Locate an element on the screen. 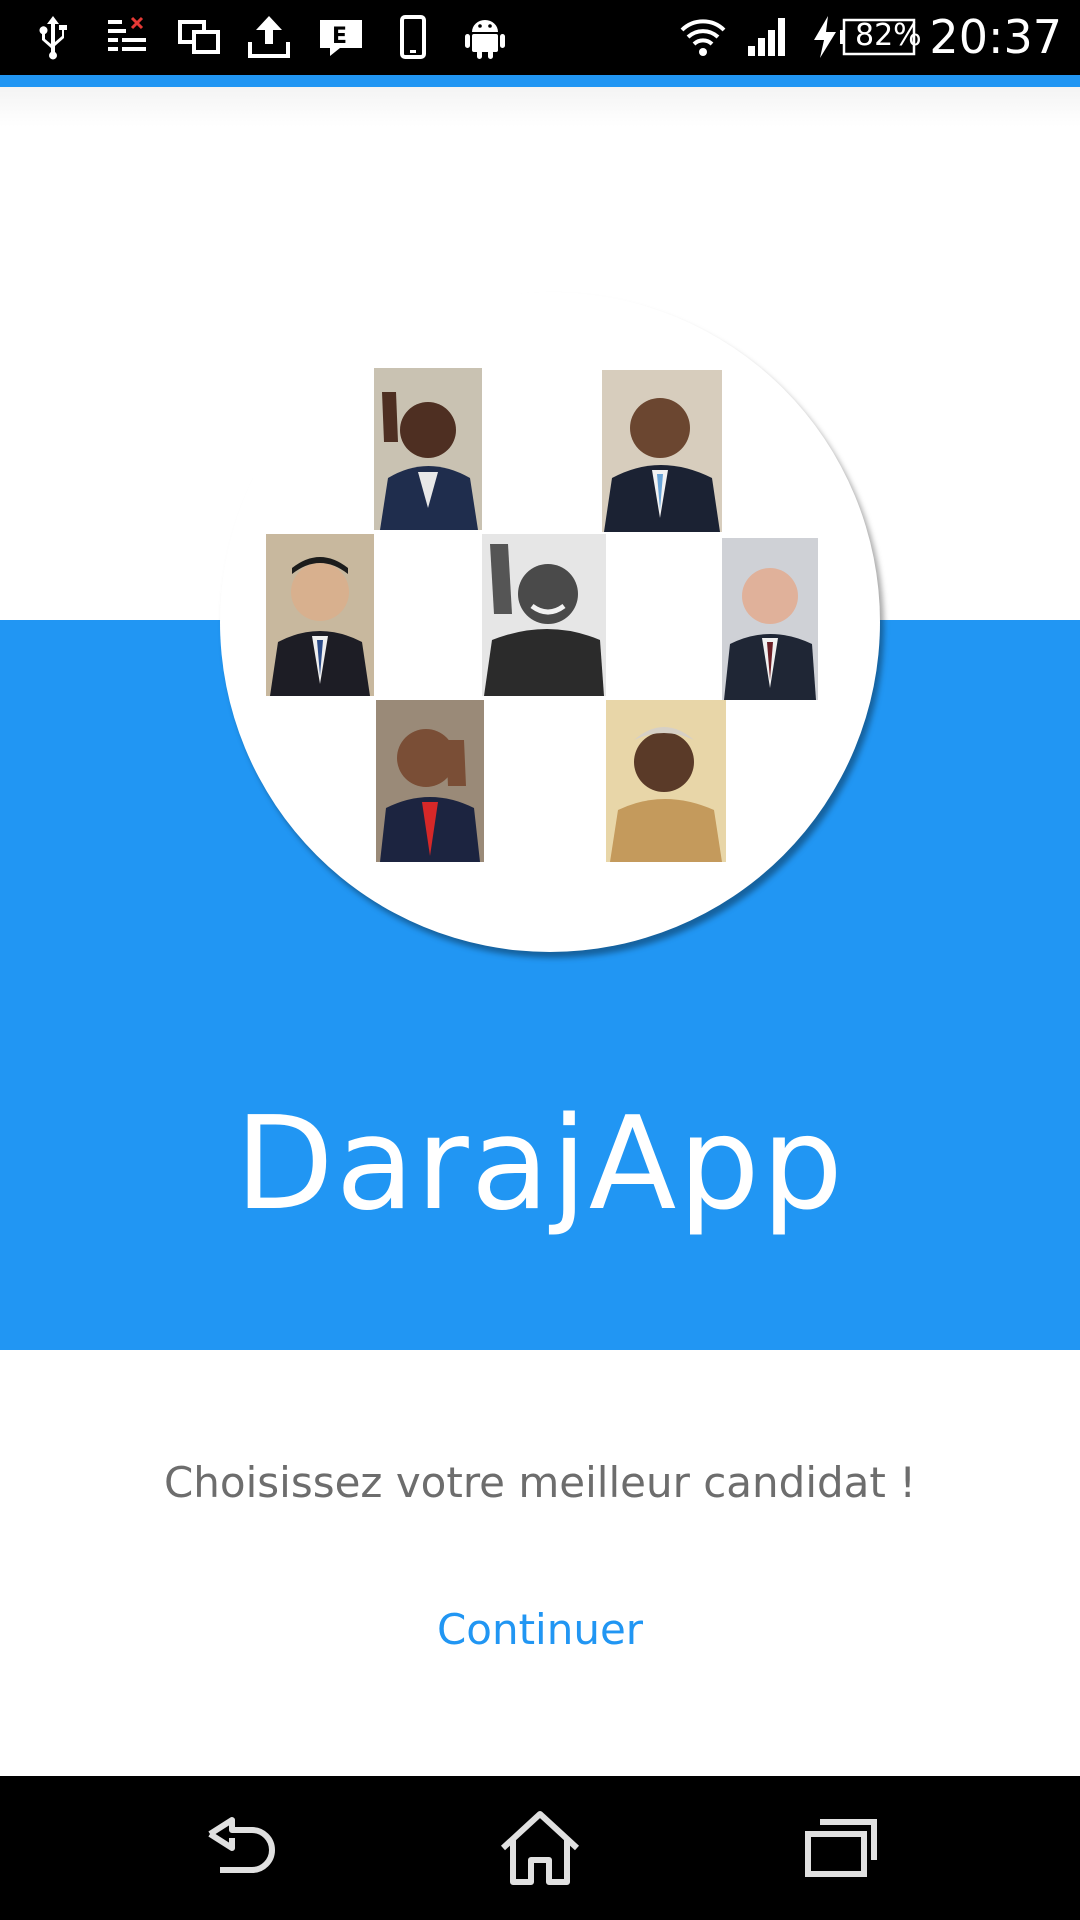 Image resolution: width=1080 pixels, height=1920 pixels. toolbar-shadow is located at coordinates (540, 107).